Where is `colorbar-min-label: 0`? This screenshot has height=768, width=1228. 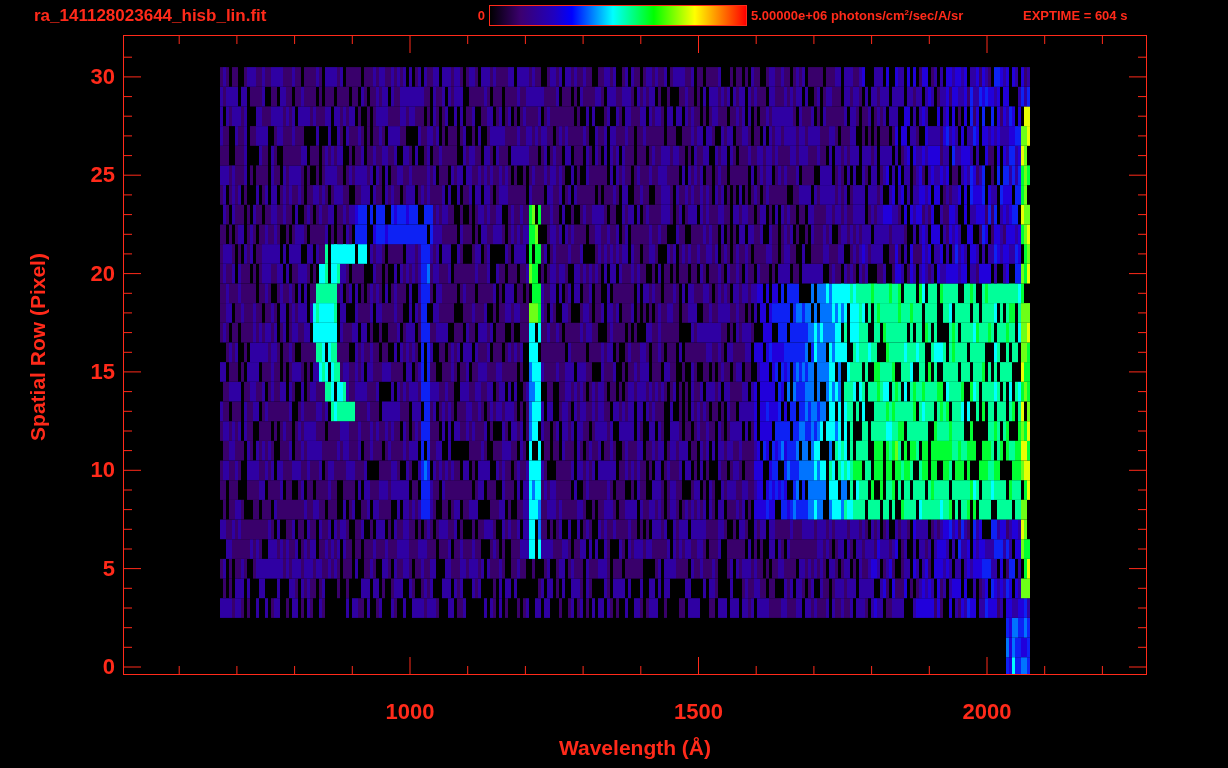 colorbar-min-label: 0 is located at coordinates (481, 15).